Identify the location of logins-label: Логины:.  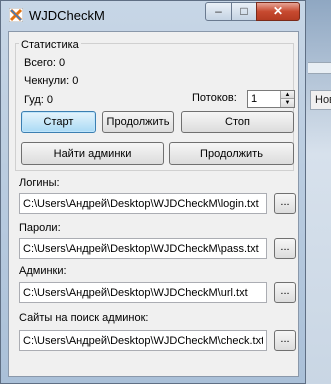
(39, 183).